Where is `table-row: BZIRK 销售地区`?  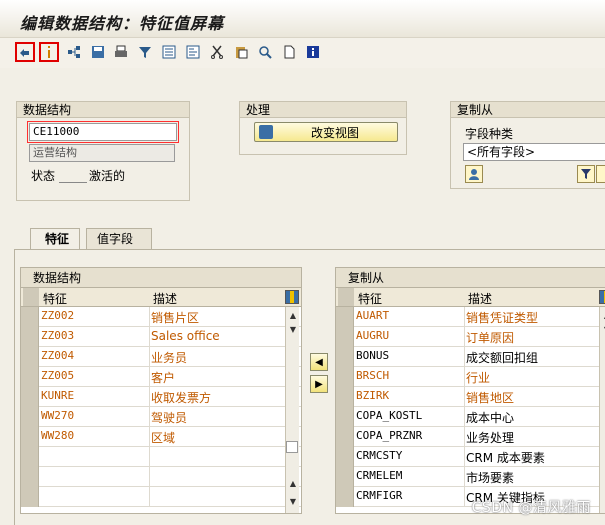
table-row: BZIRK 销售地区 is located at coordinates (470, 397).